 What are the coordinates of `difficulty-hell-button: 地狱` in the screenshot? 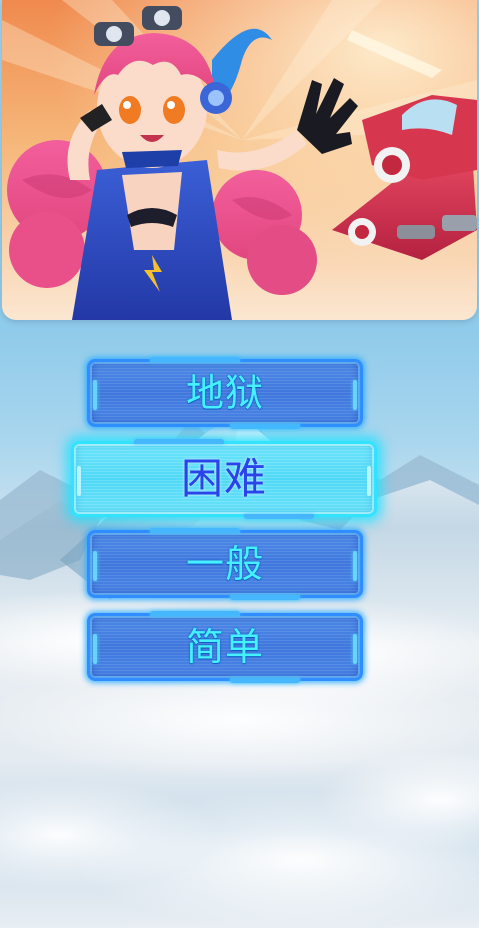 It's located at (225, 393).